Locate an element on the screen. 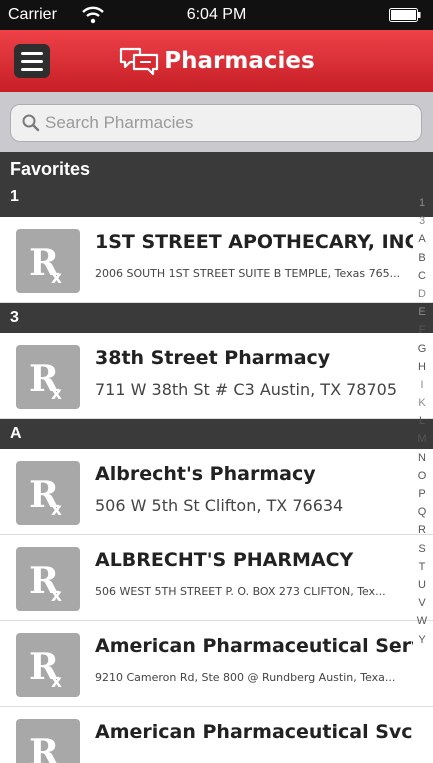 This screenshot has height=763, width=433. search-bar is located at coordinates (216, 122).